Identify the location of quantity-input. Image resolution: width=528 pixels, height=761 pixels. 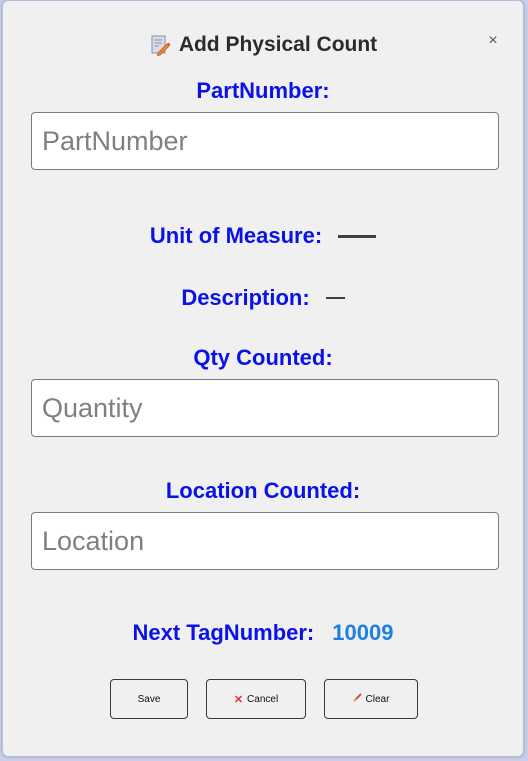
(265, 408).